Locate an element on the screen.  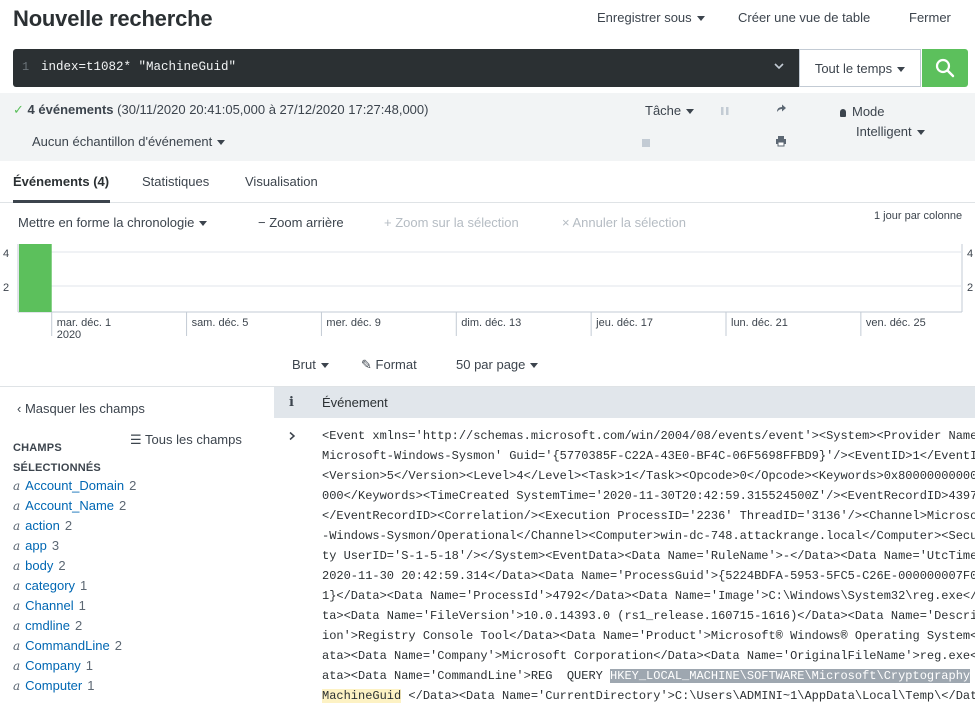
pencil-icon: ✎ is located at coordinates (366, 364).